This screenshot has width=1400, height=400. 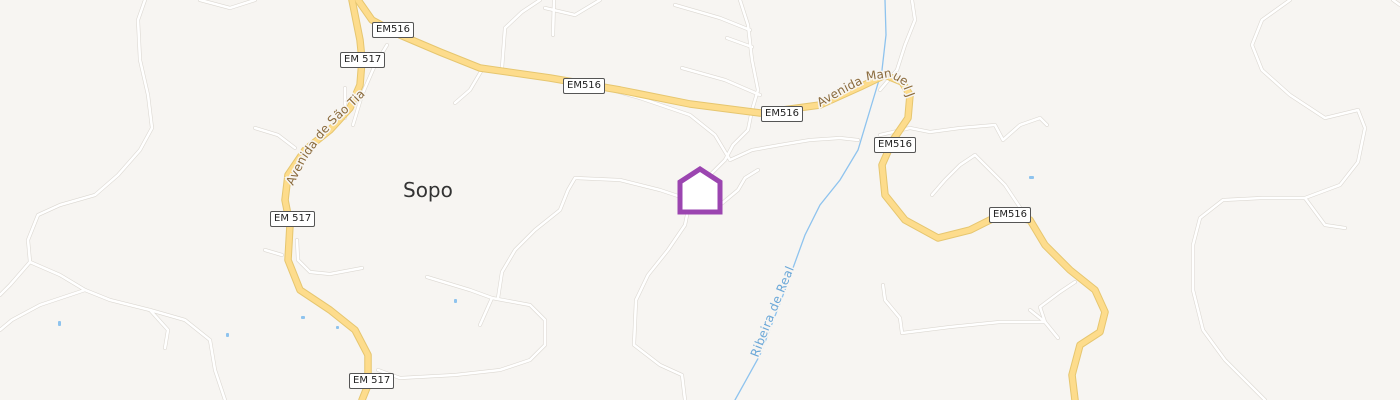 I want to click on river-label-ribeira-de-real: Ribeira de Real, so click(x=772, y=311).